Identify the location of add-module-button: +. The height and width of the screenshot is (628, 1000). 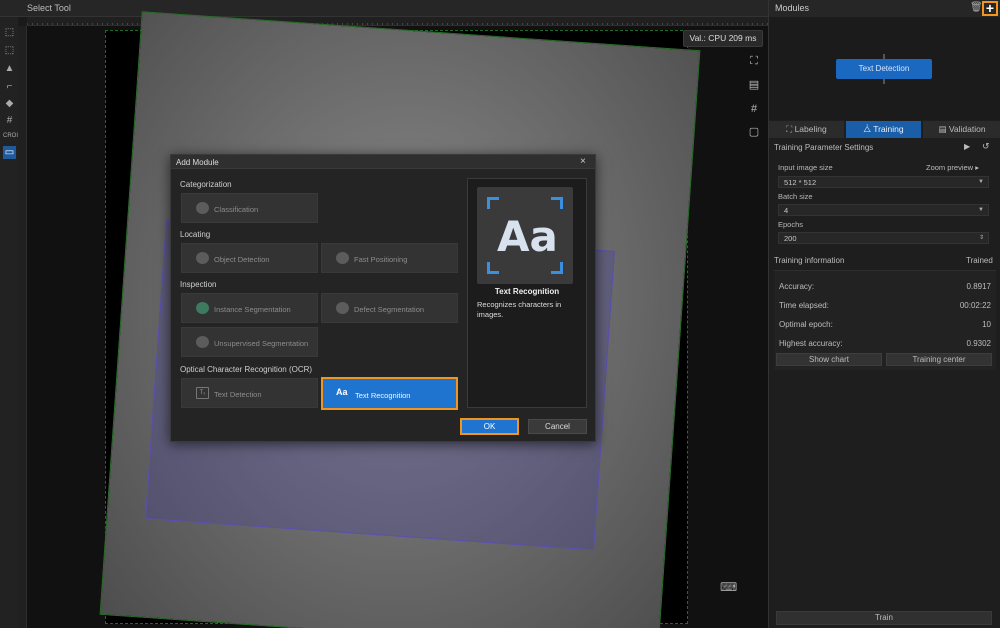
(990, 8).